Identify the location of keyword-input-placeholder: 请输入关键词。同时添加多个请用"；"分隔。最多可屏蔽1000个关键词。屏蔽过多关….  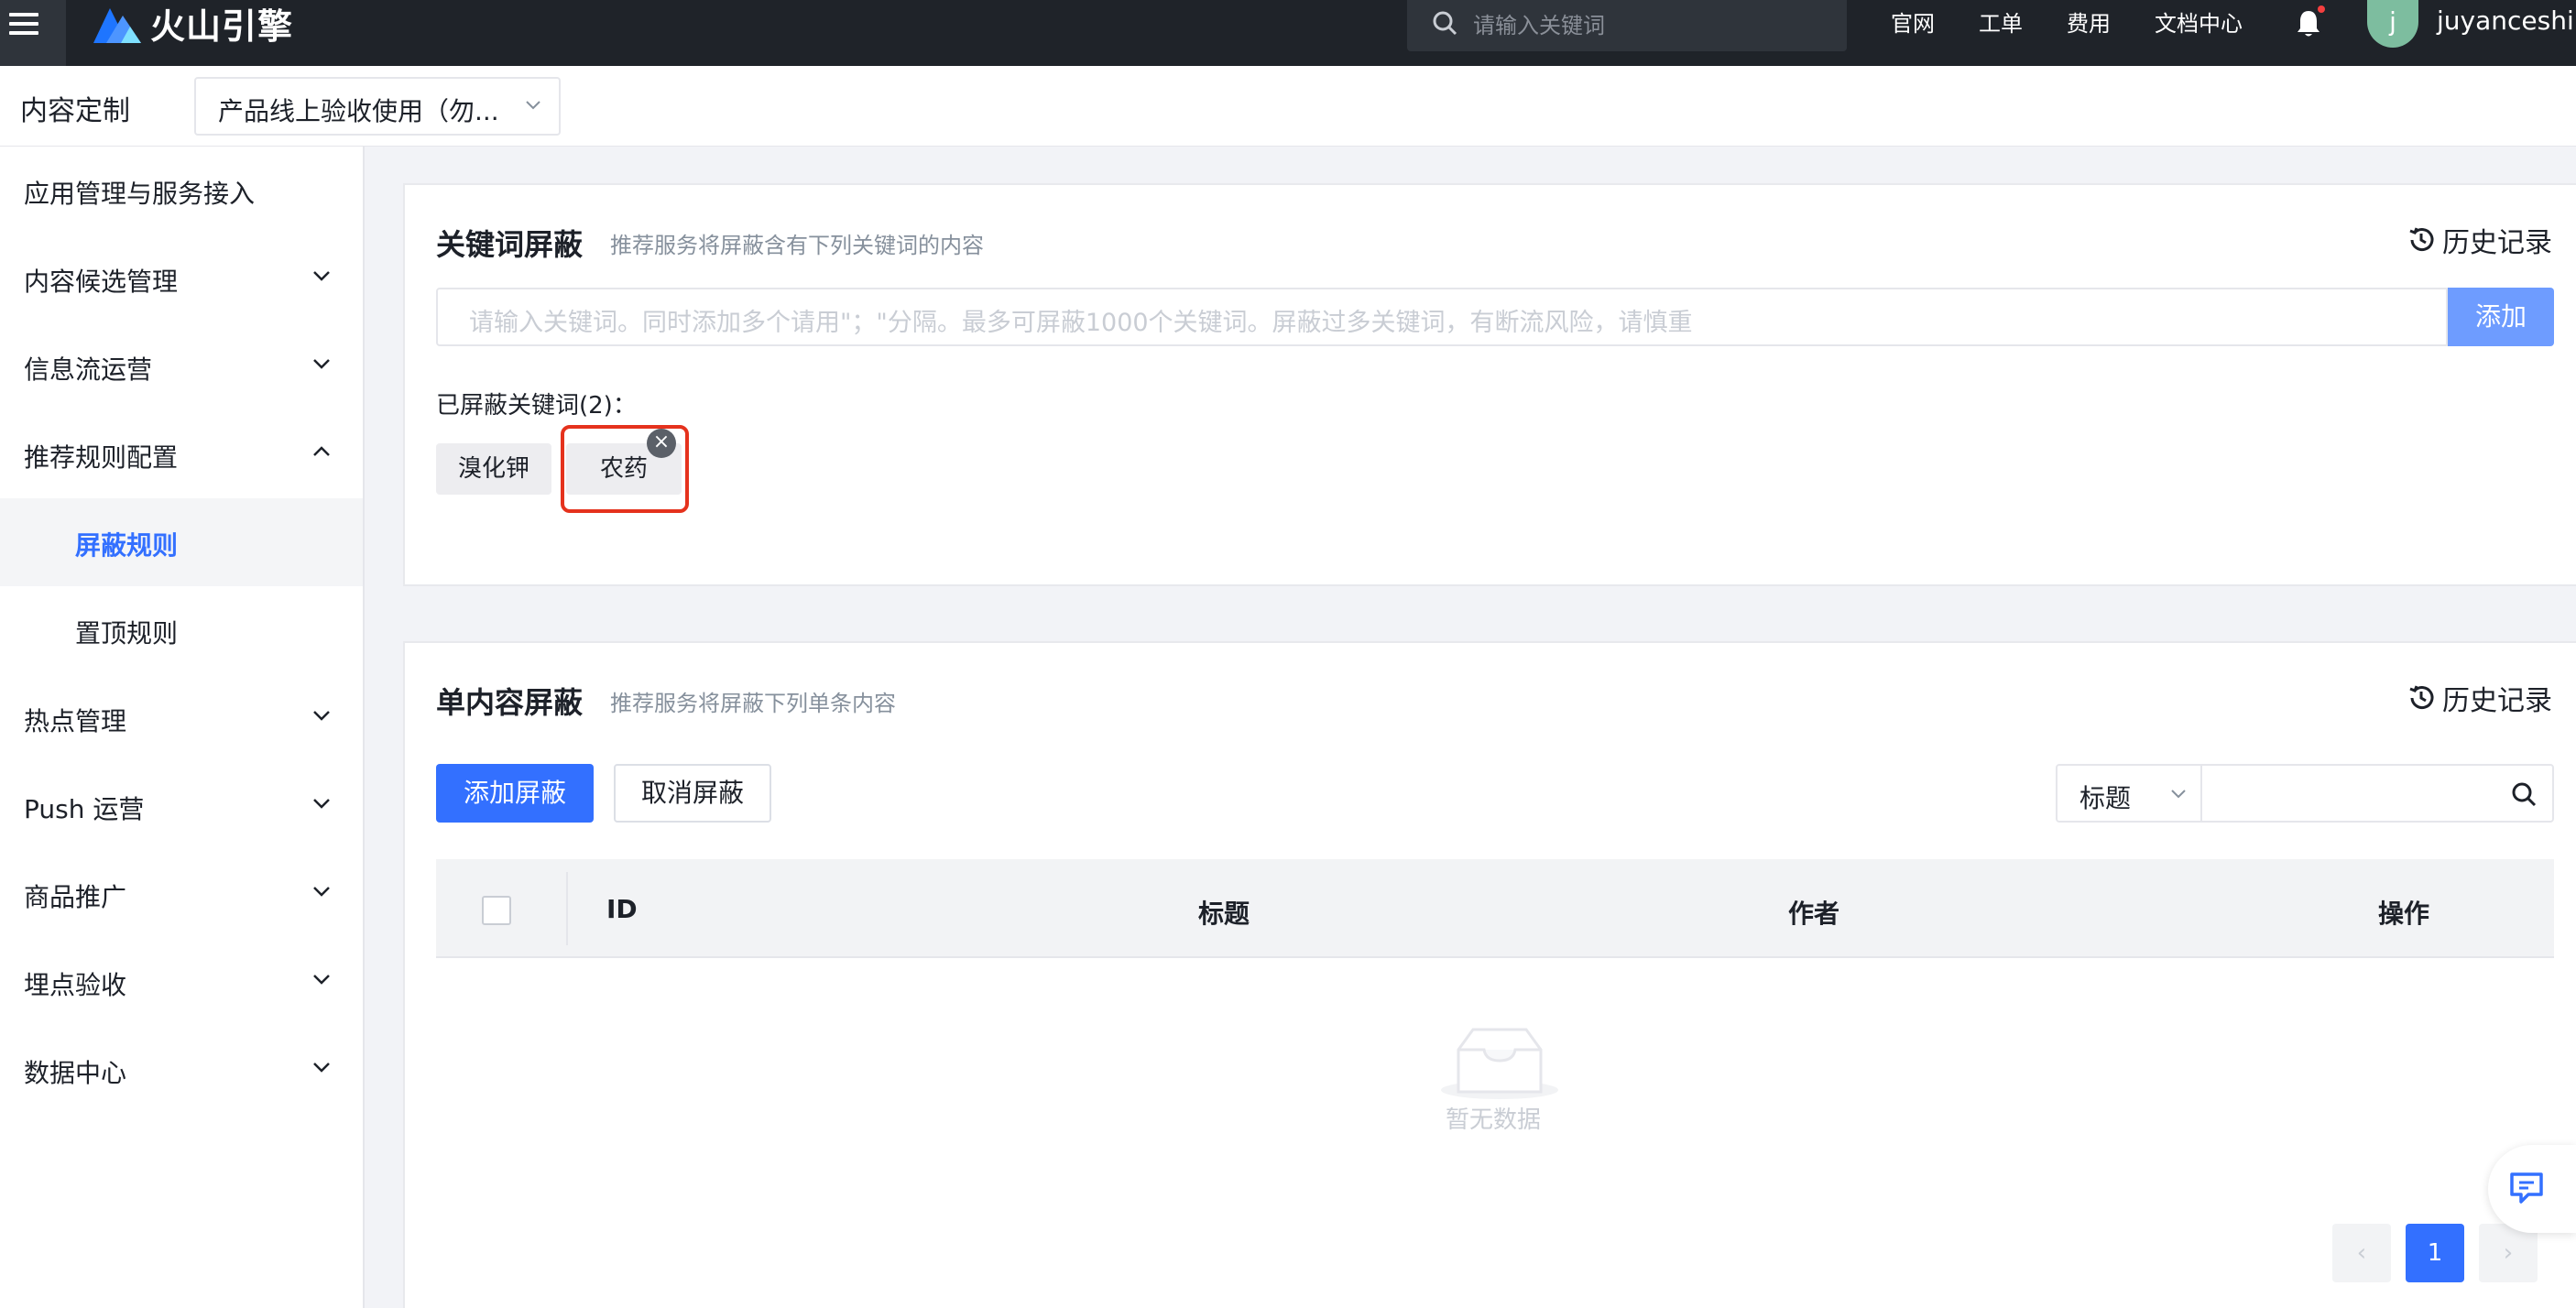
(1081, 323).